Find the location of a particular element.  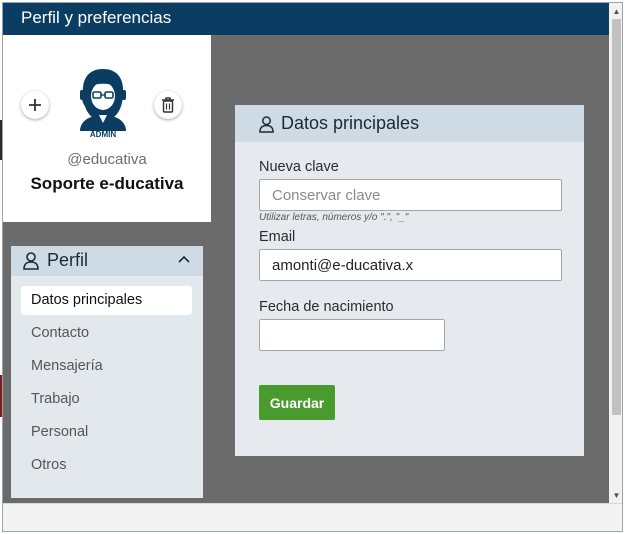

scrollbar-thumb is located at coordinates (616, 217).